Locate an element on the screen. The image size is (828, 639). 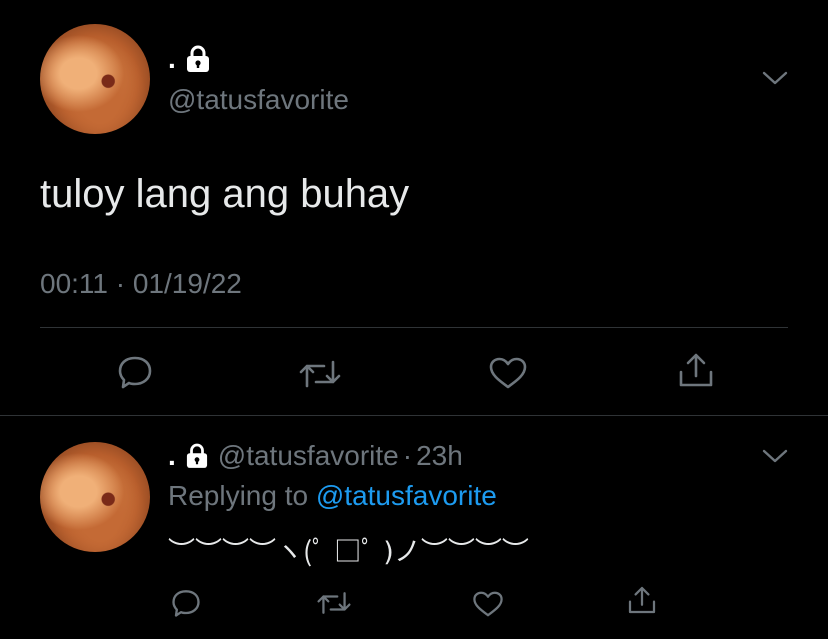
replying-to-link: @tatusfavorite is located at coordinates (406, 495).